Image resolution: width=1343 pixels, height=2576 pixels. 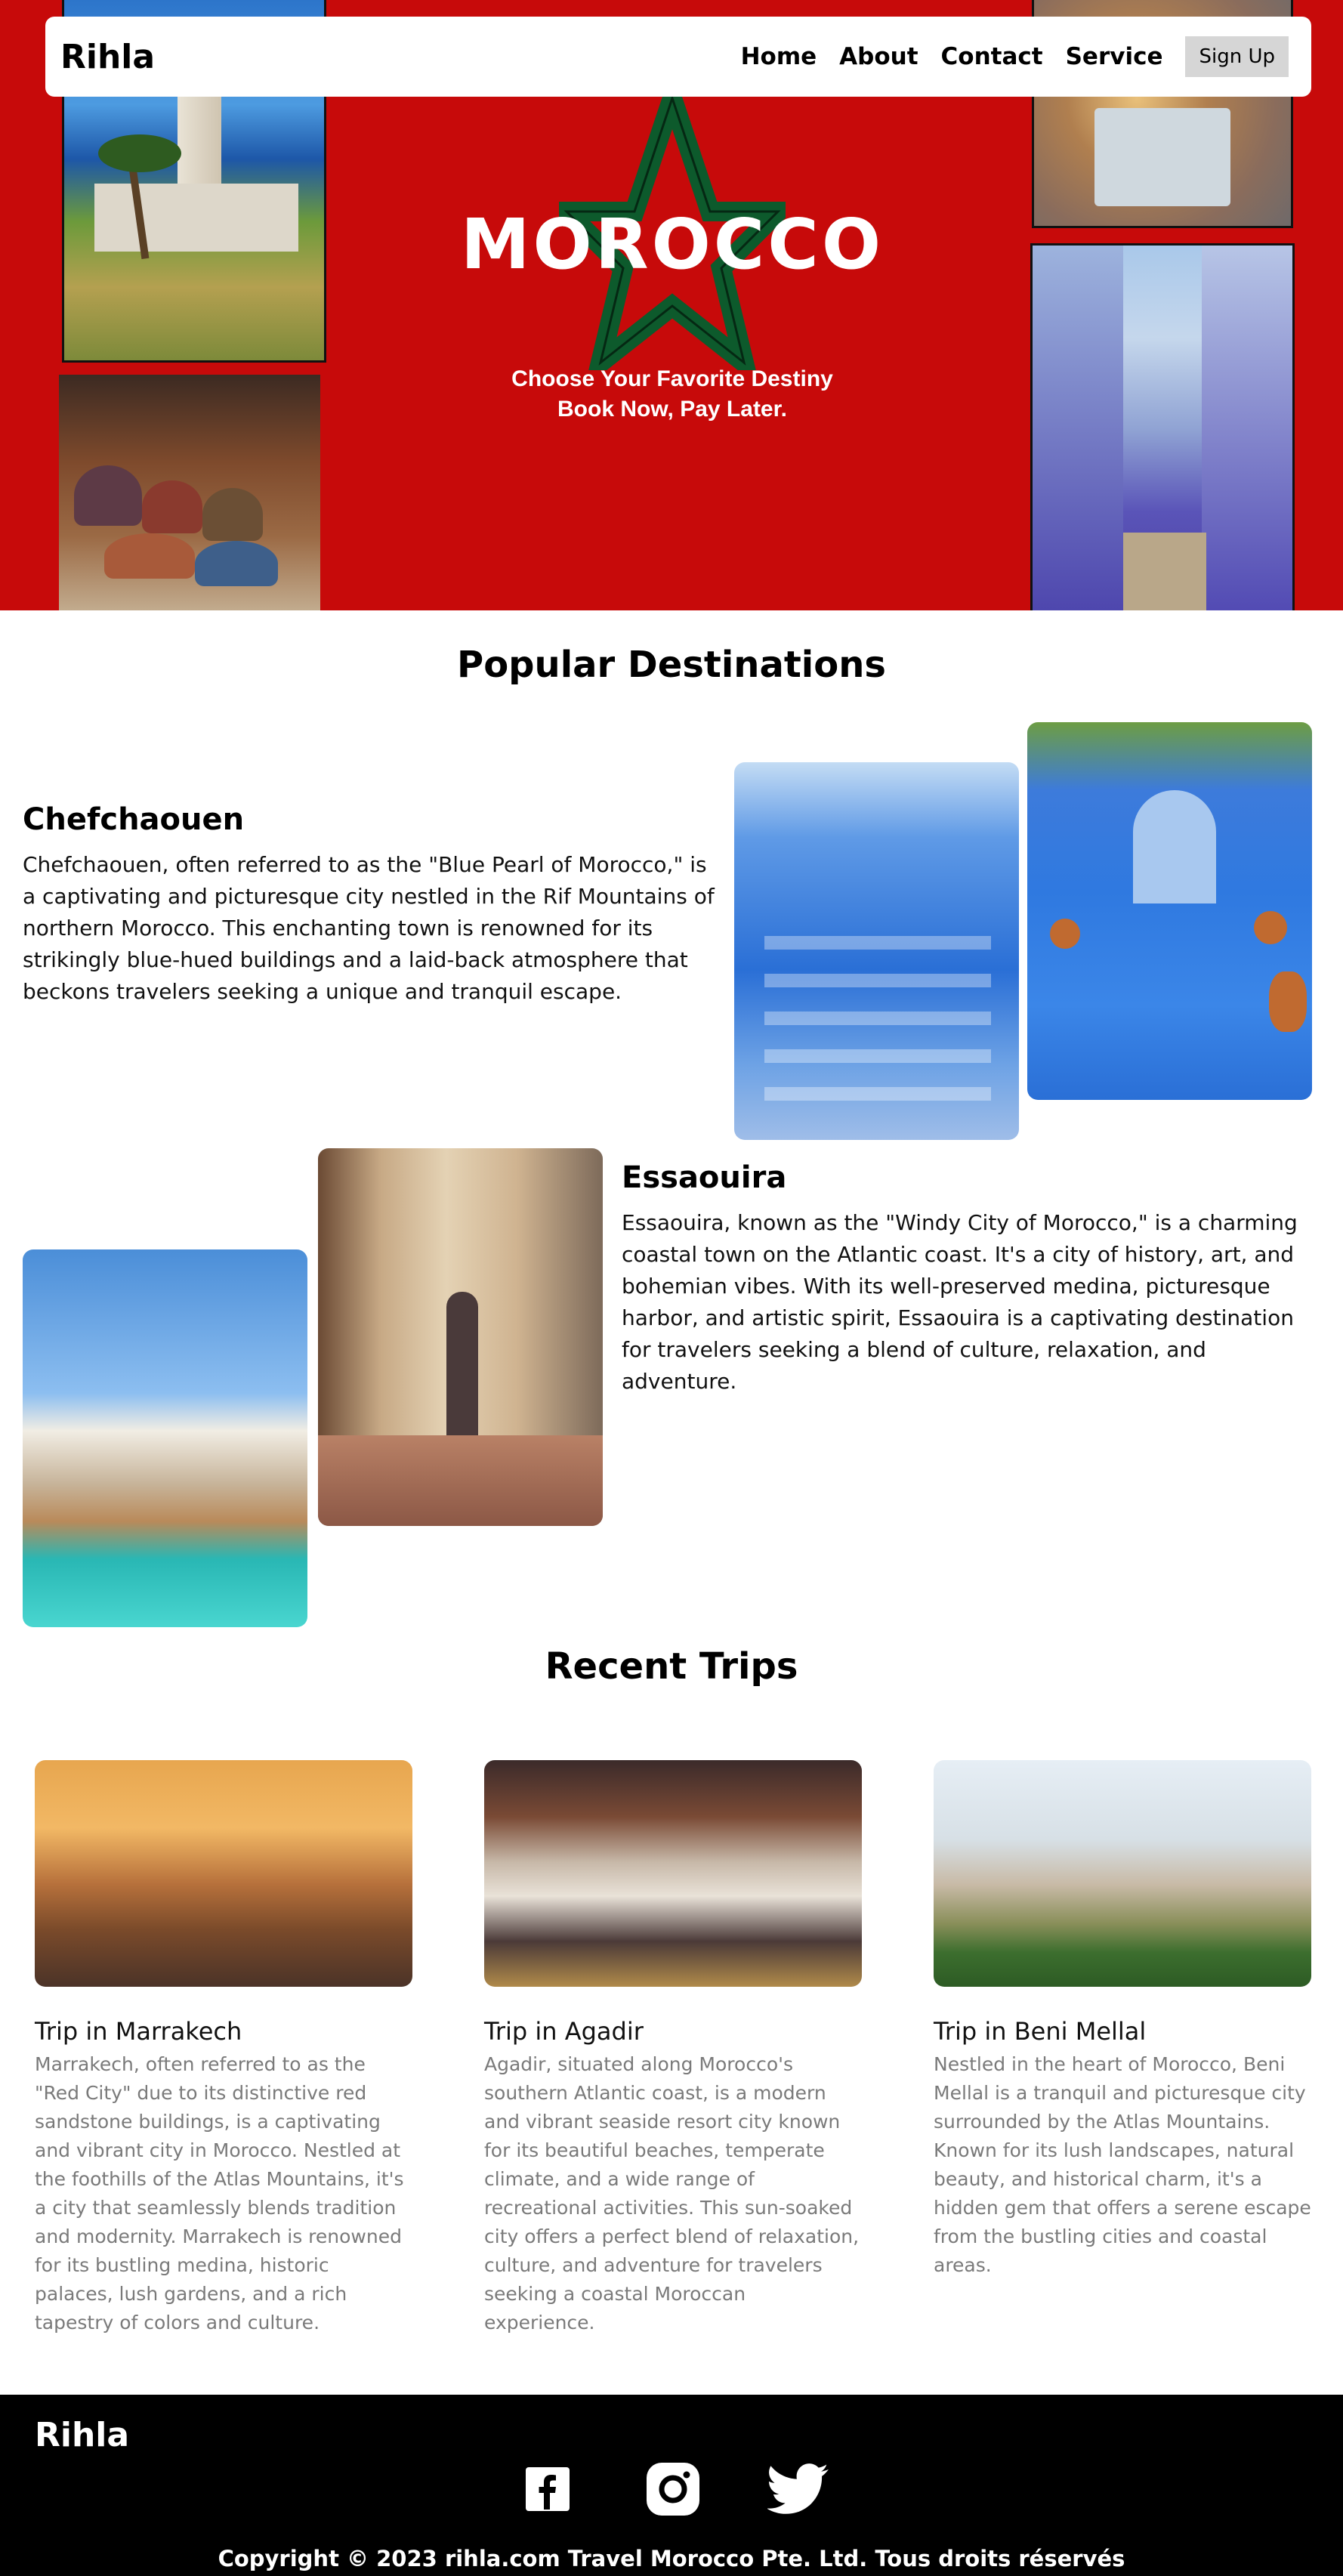 I want to click on nav-links: Home About Contact Service Sign Up, so click(x=1015, y=56).